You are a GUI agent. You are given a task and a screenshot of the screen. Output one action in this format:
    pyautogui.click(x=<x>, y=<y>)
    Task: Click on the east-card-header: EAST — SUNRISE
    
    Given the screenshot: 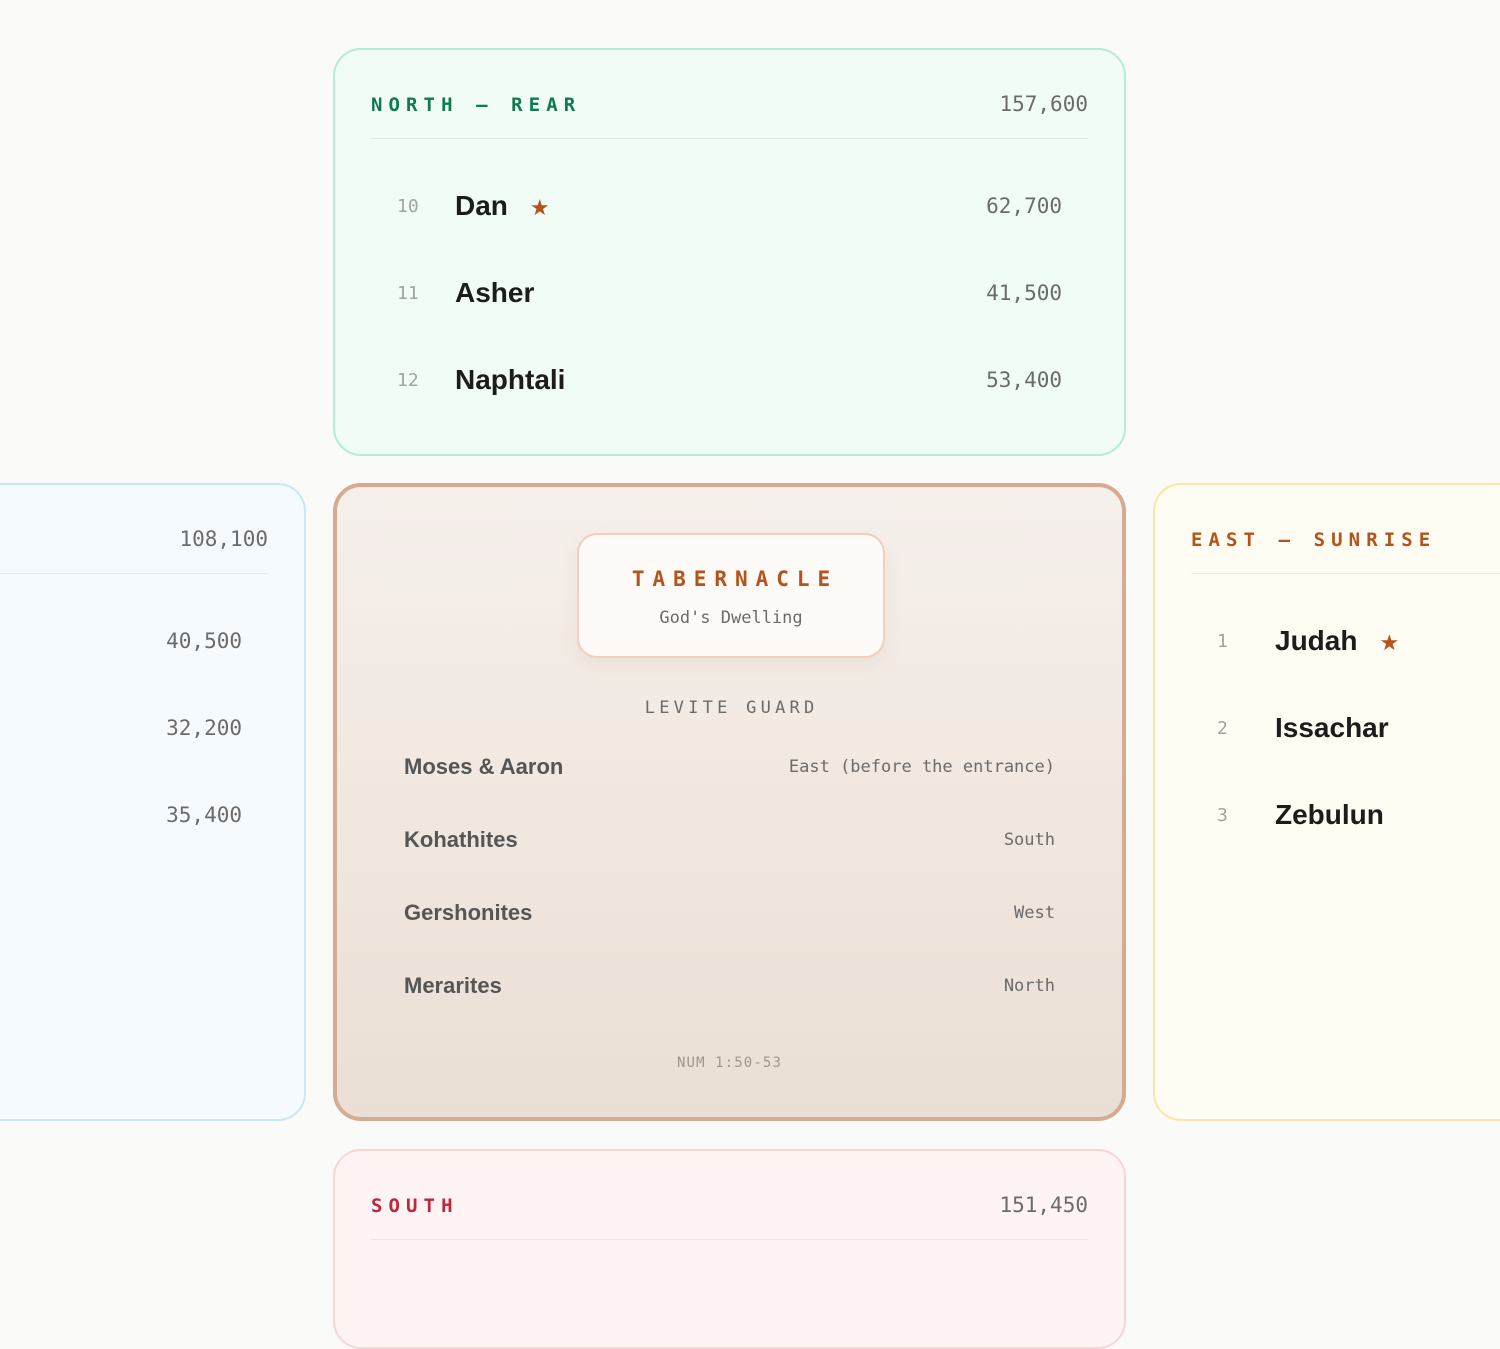 What is the action you would take?
    pyautogui.click(x=1345, y=549)
    